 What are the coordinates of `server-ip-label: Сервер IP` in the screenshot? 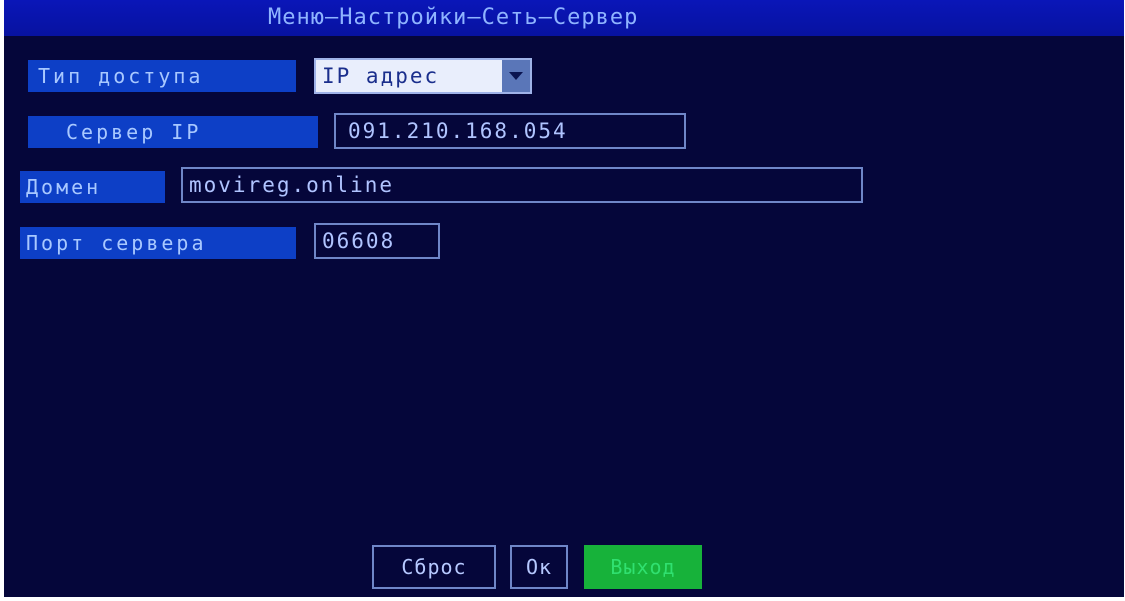 It's located at (173, 132).